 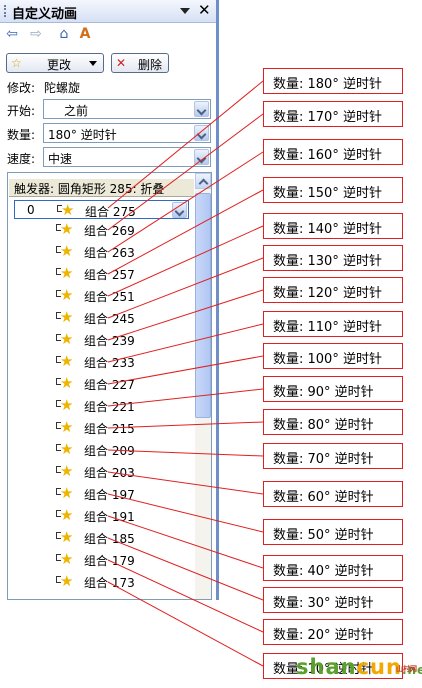 What do you see at coordinates (323, 392) in the screenshot?
I see `callout-text: 数量: 90° 逆时针` at bounding box center [323, 392].